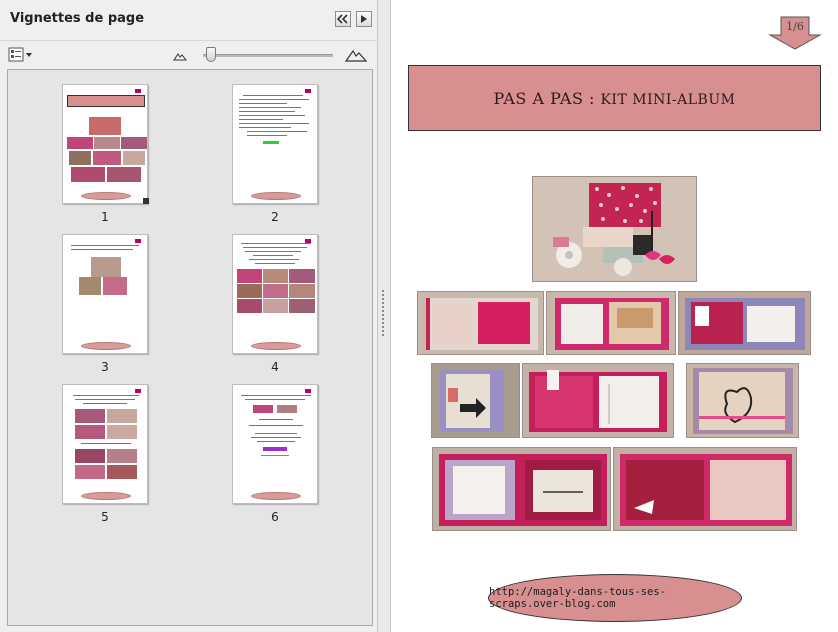  Describe the element at coordinates (105, 367) in the screenshot. I see `thumbnail-label-3: 3` at that location.